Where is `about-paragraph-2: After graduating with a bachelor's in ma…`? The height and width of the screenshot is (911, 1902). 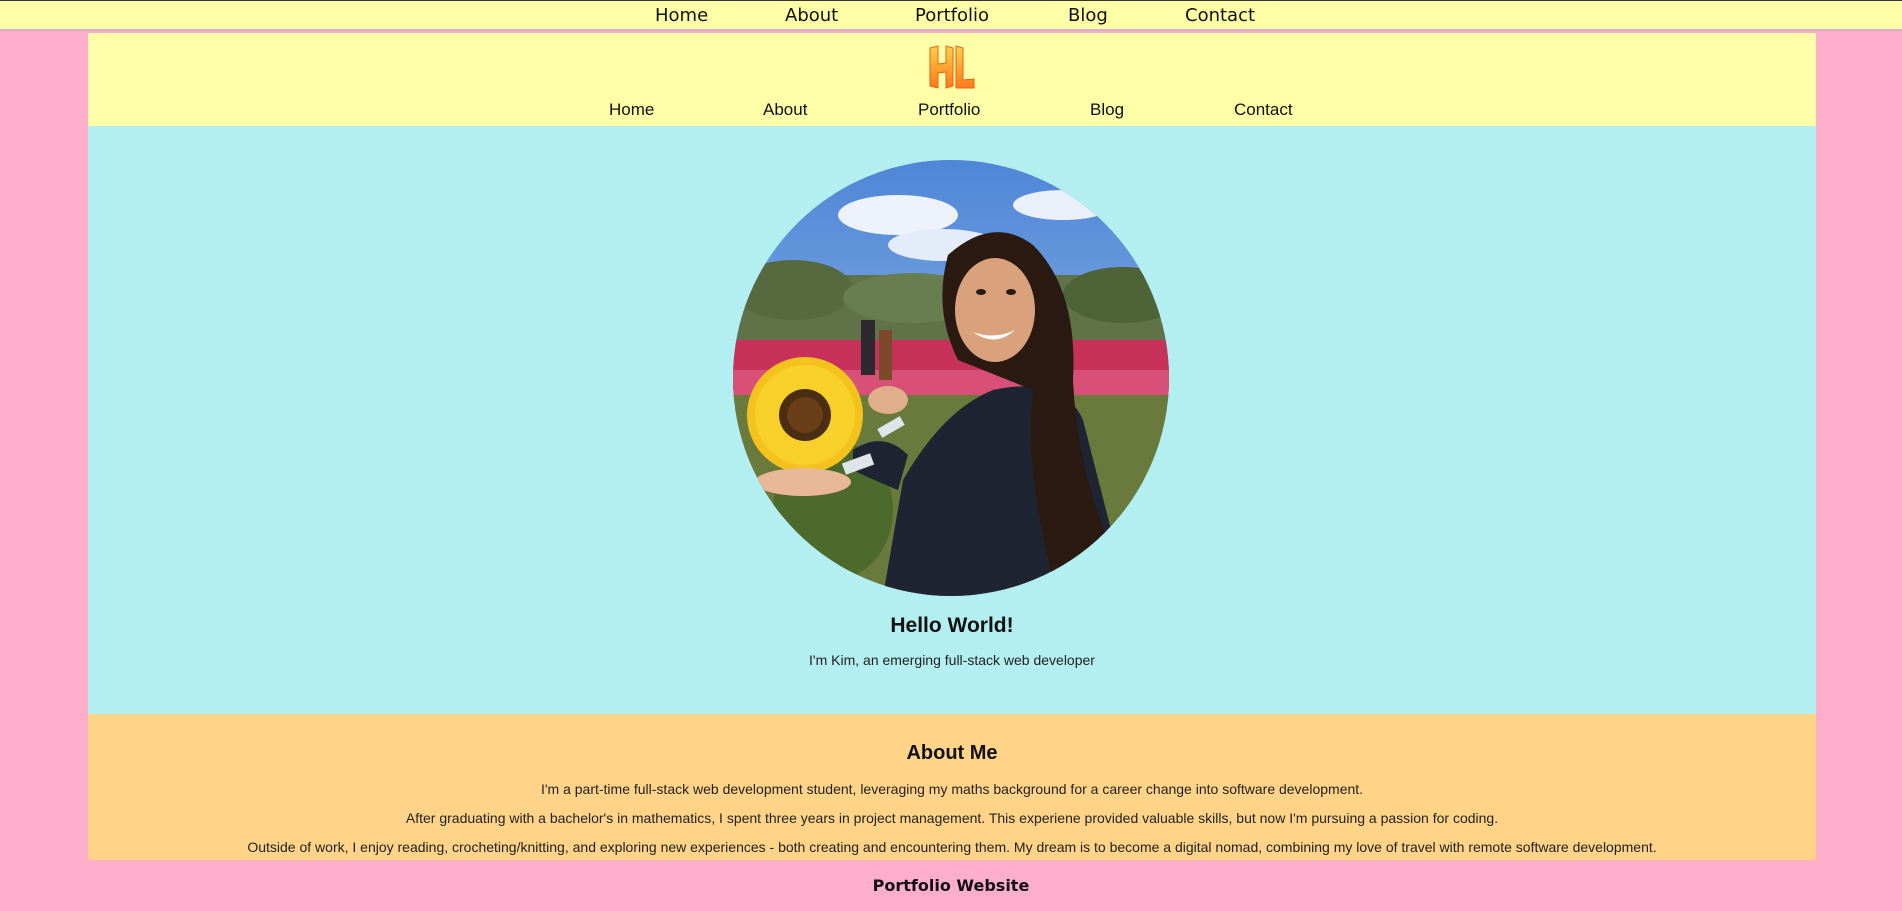 about-paragraph-2: After graduating with a bachelor's in ma… is located at coordinates (952, 818).